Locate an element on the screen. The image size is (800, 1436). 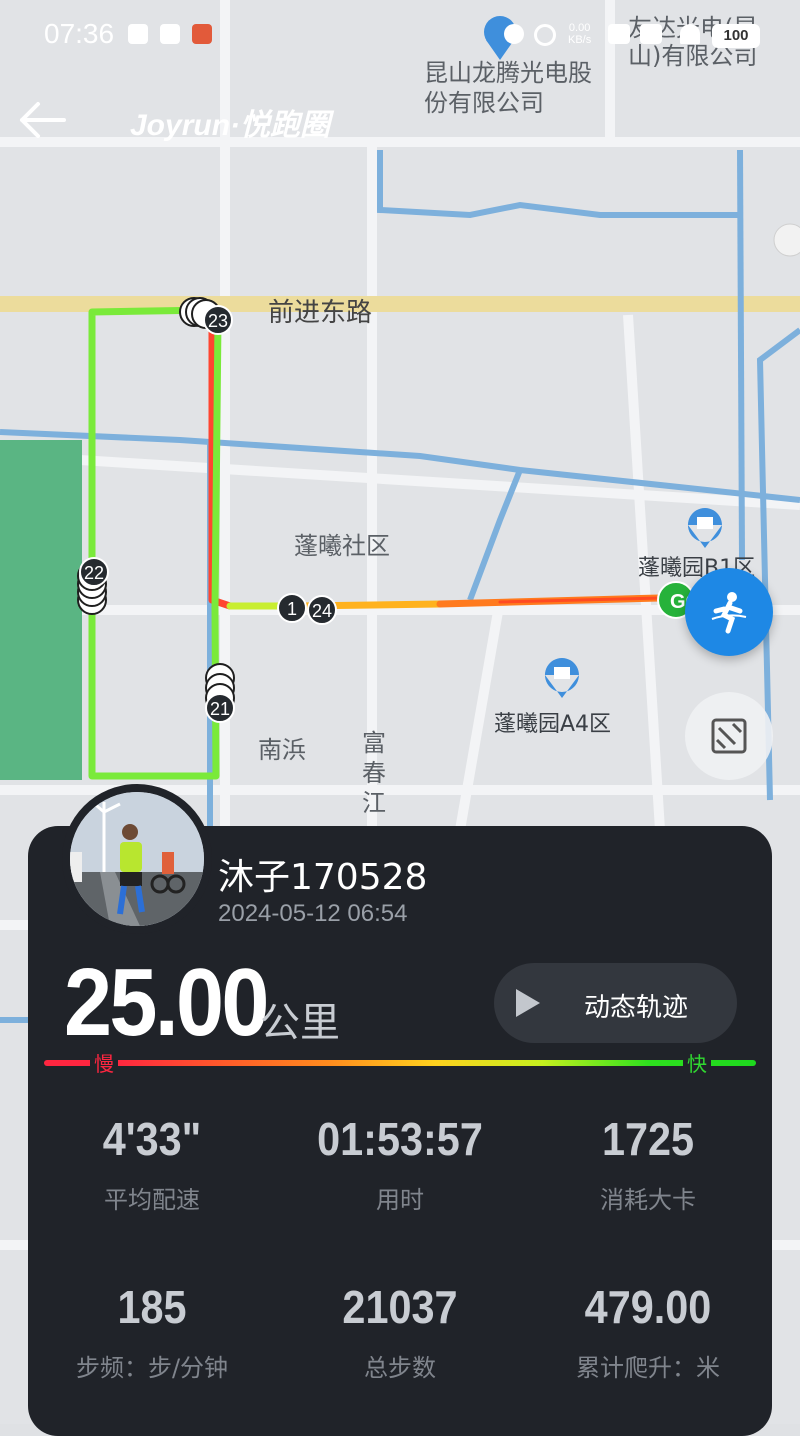
marker-23-label: 23 is located at coordinates (218, 321).